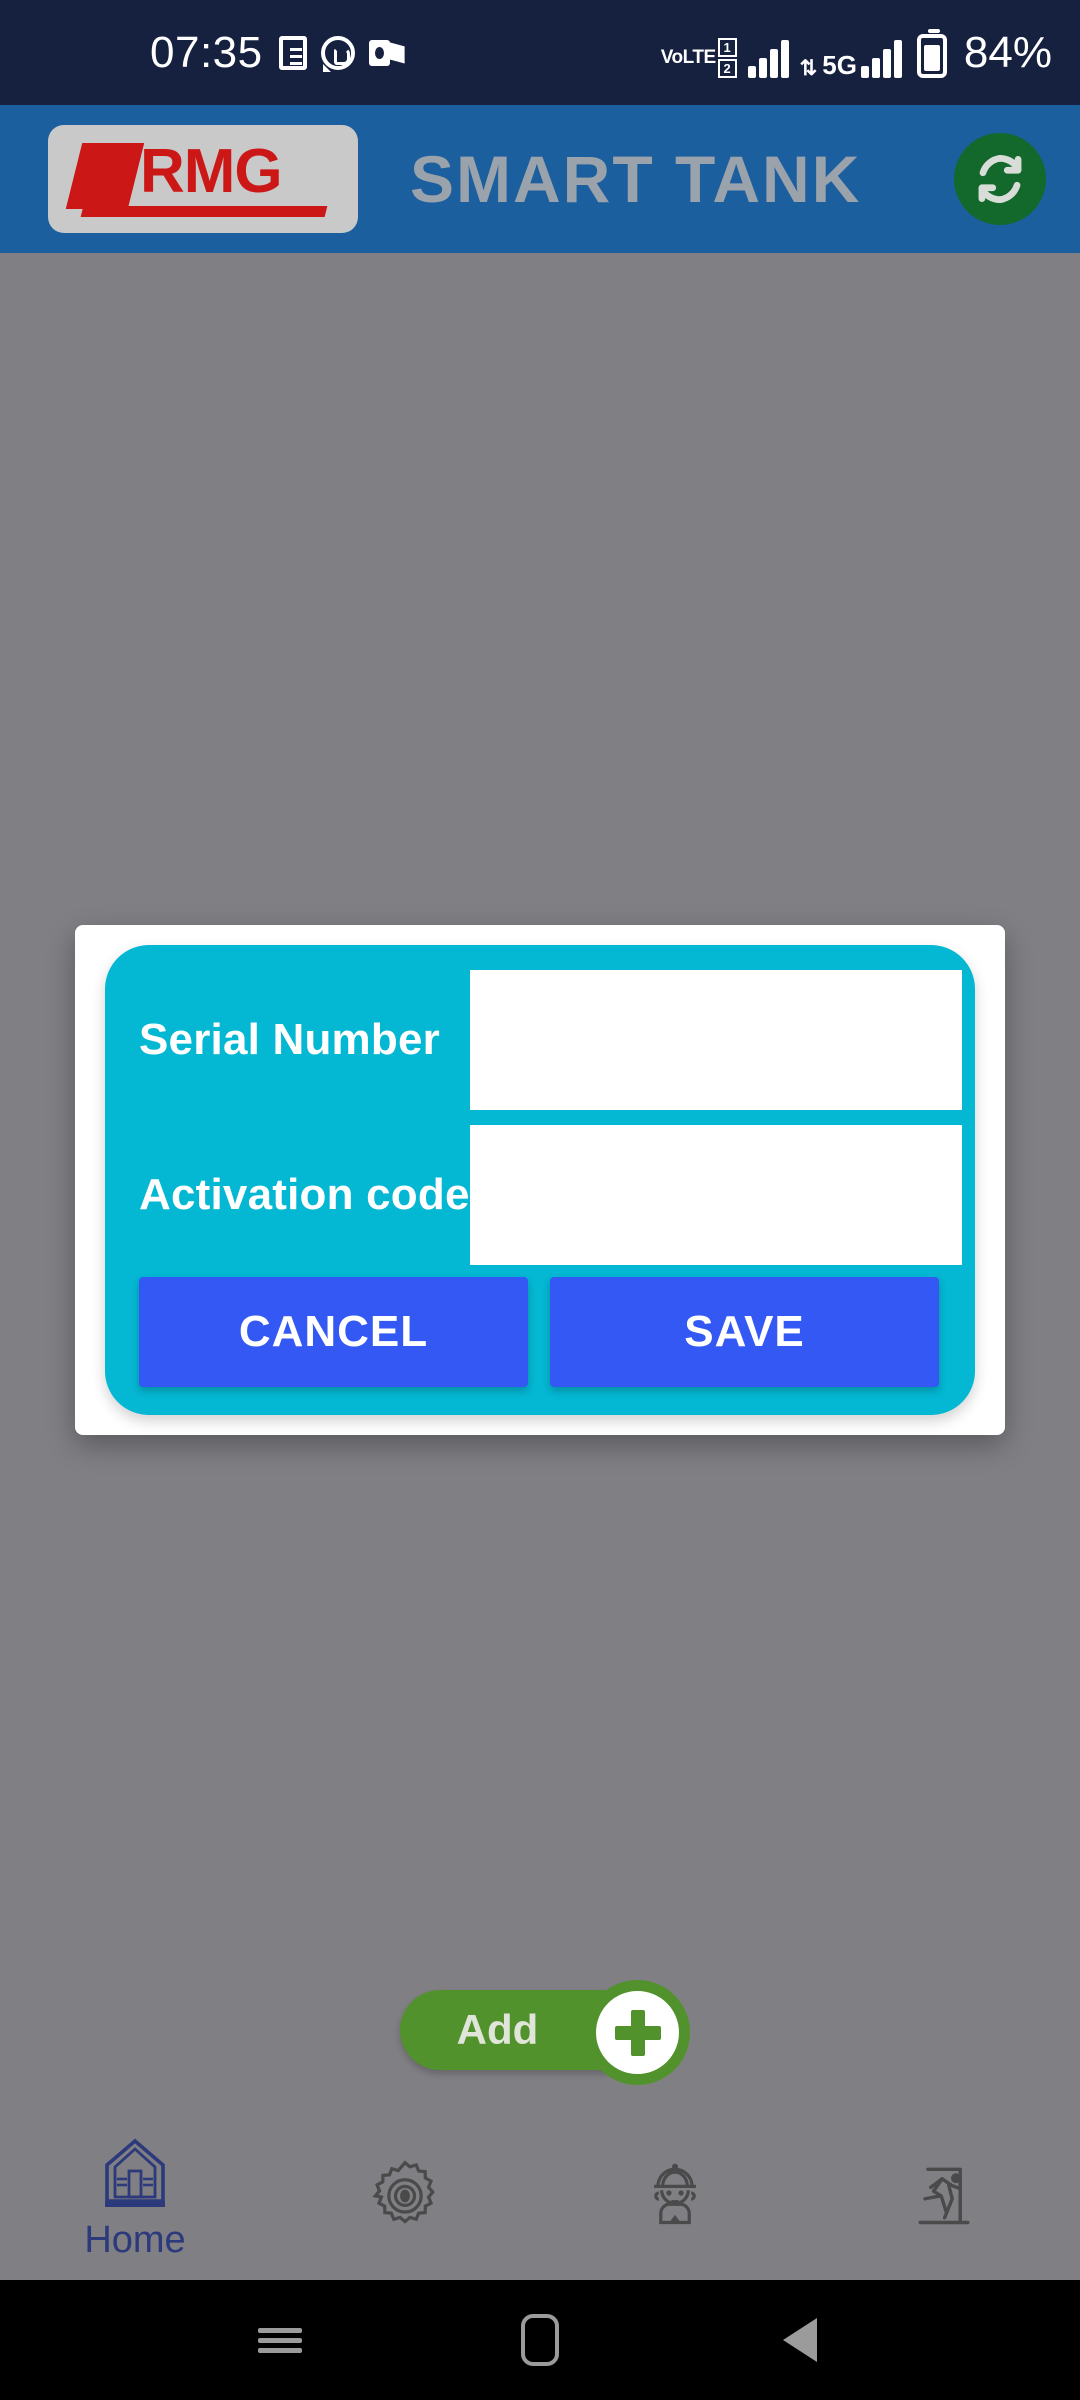 The image size is (1080, 2400). Describe the element at coordinates (1007, 52) in the screenshot. I see `battery-percent-label: 84%` at that location.